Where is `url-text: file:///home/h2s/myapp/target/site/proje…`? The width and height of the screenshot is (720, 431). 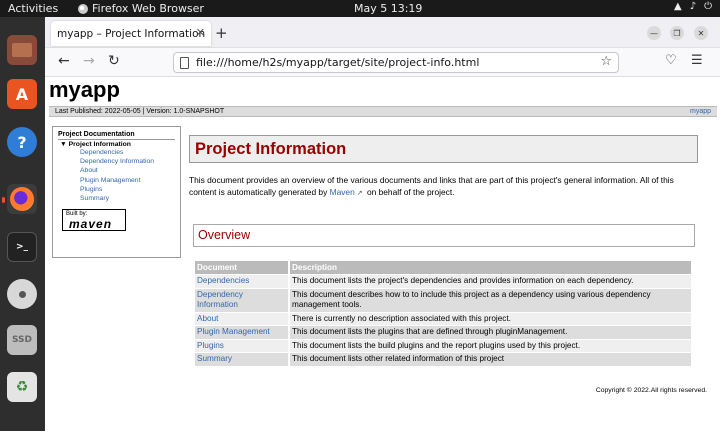
url-text: file:///home/h2s/myapp/target/site/proje… is located at coordinates (338, 62).